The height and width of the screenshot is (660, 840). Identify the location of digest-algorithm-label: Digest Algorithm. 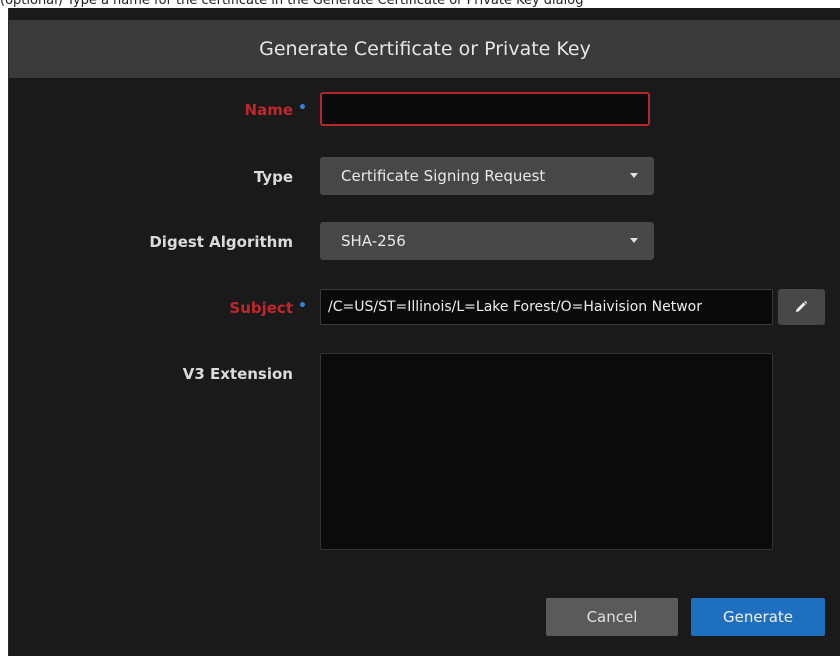
(221, 242).